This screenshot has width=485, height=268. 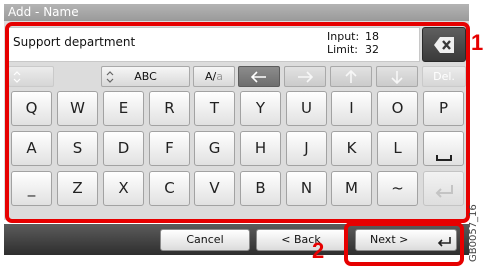 I want to click on key-w: W, so click(x=77, y=108).